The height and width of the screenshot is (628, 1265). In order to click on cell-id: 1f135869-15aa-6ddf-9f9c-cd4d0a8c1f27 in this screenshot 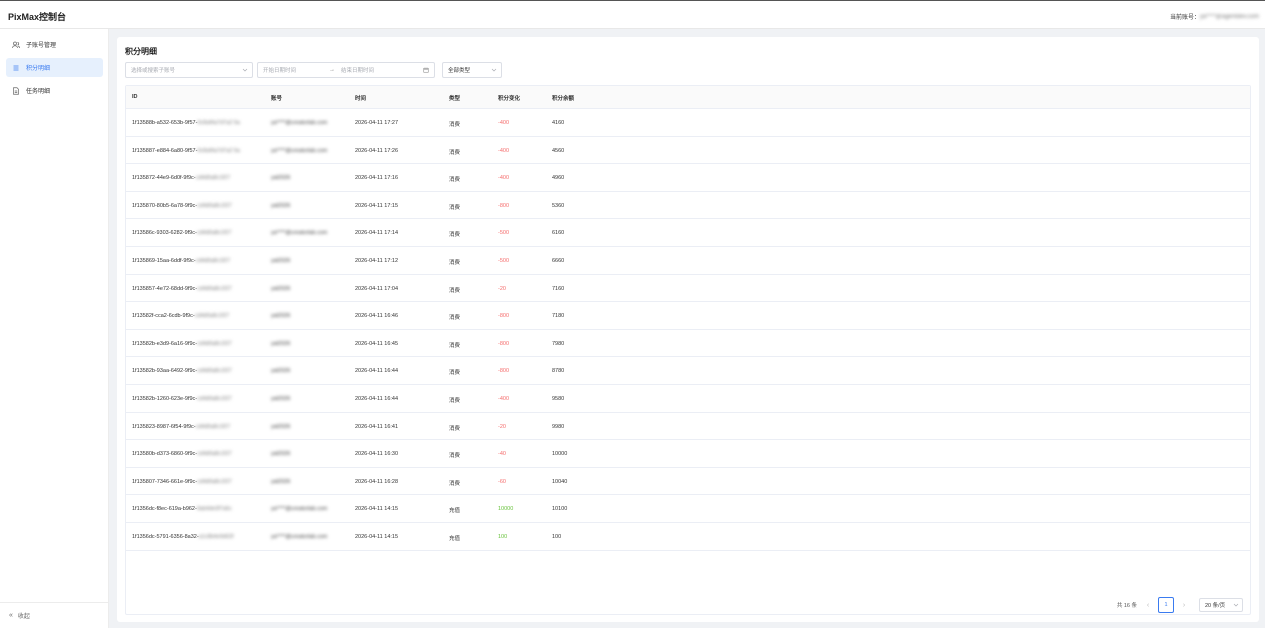, I will do `click(181, 261)`.